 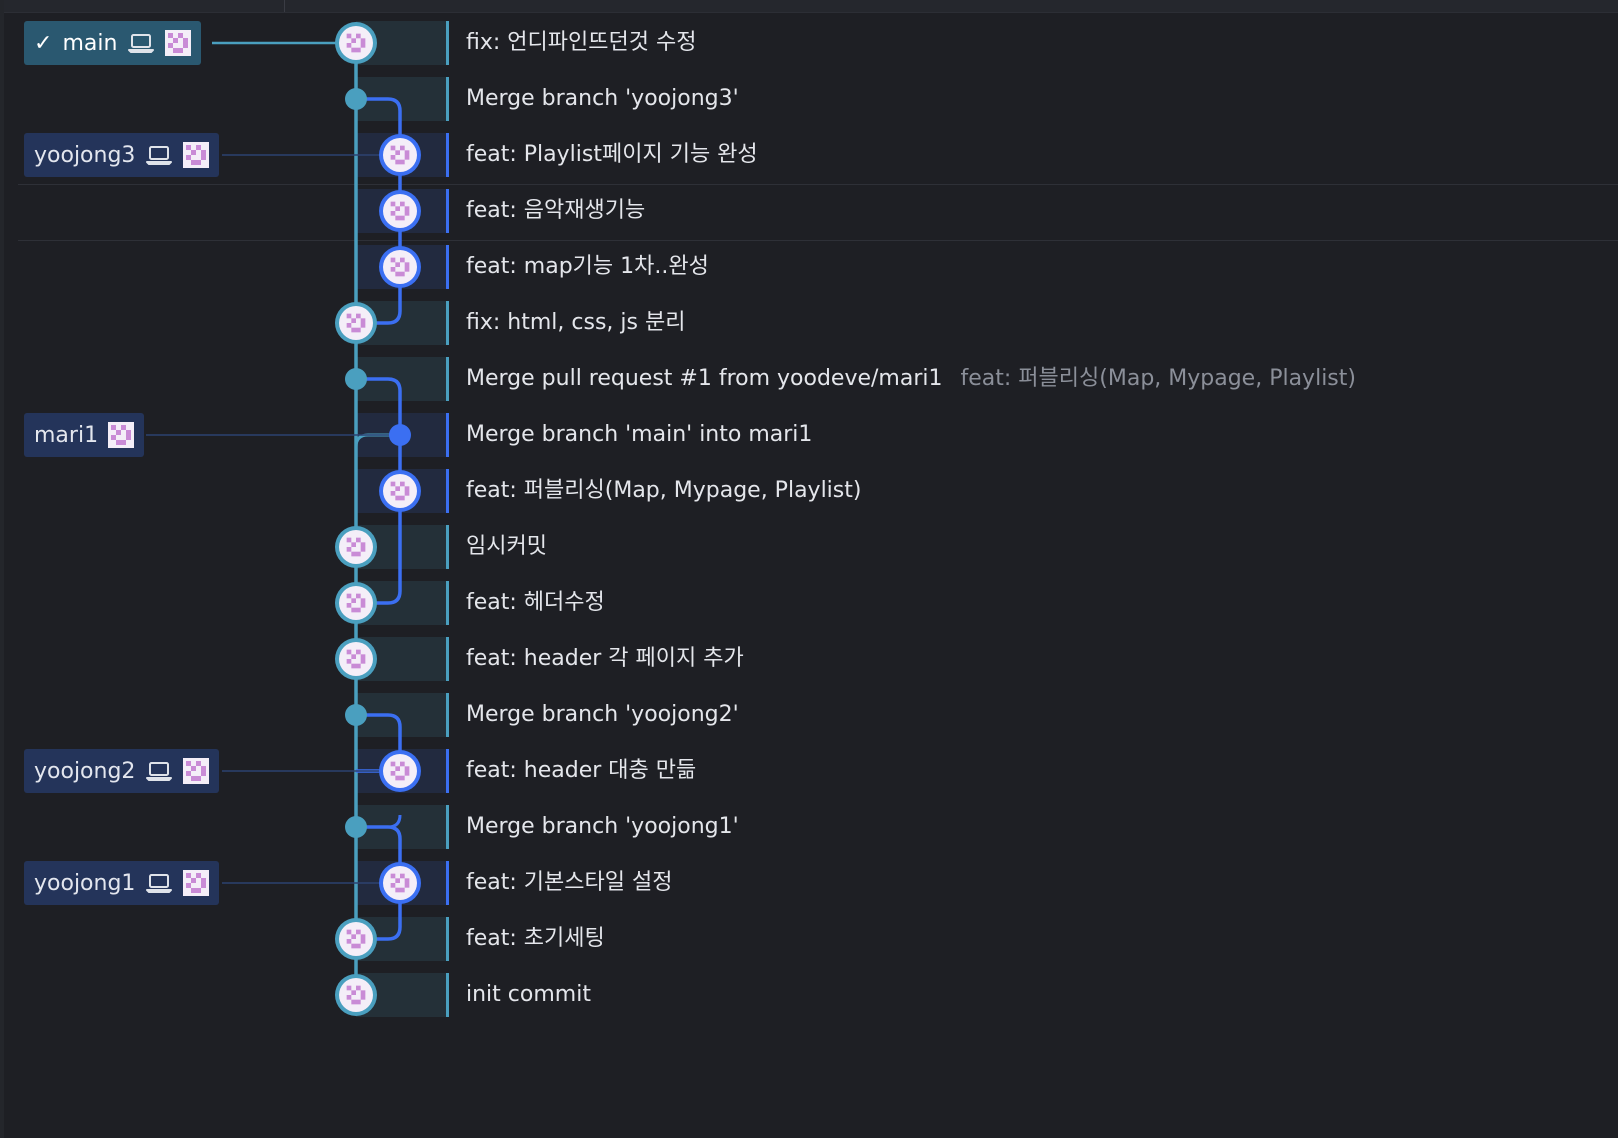 What do you see at coordinates (85, 771) in the screenshot?
I see `branch-name: yoojong2` at bounding box center [85, 771].